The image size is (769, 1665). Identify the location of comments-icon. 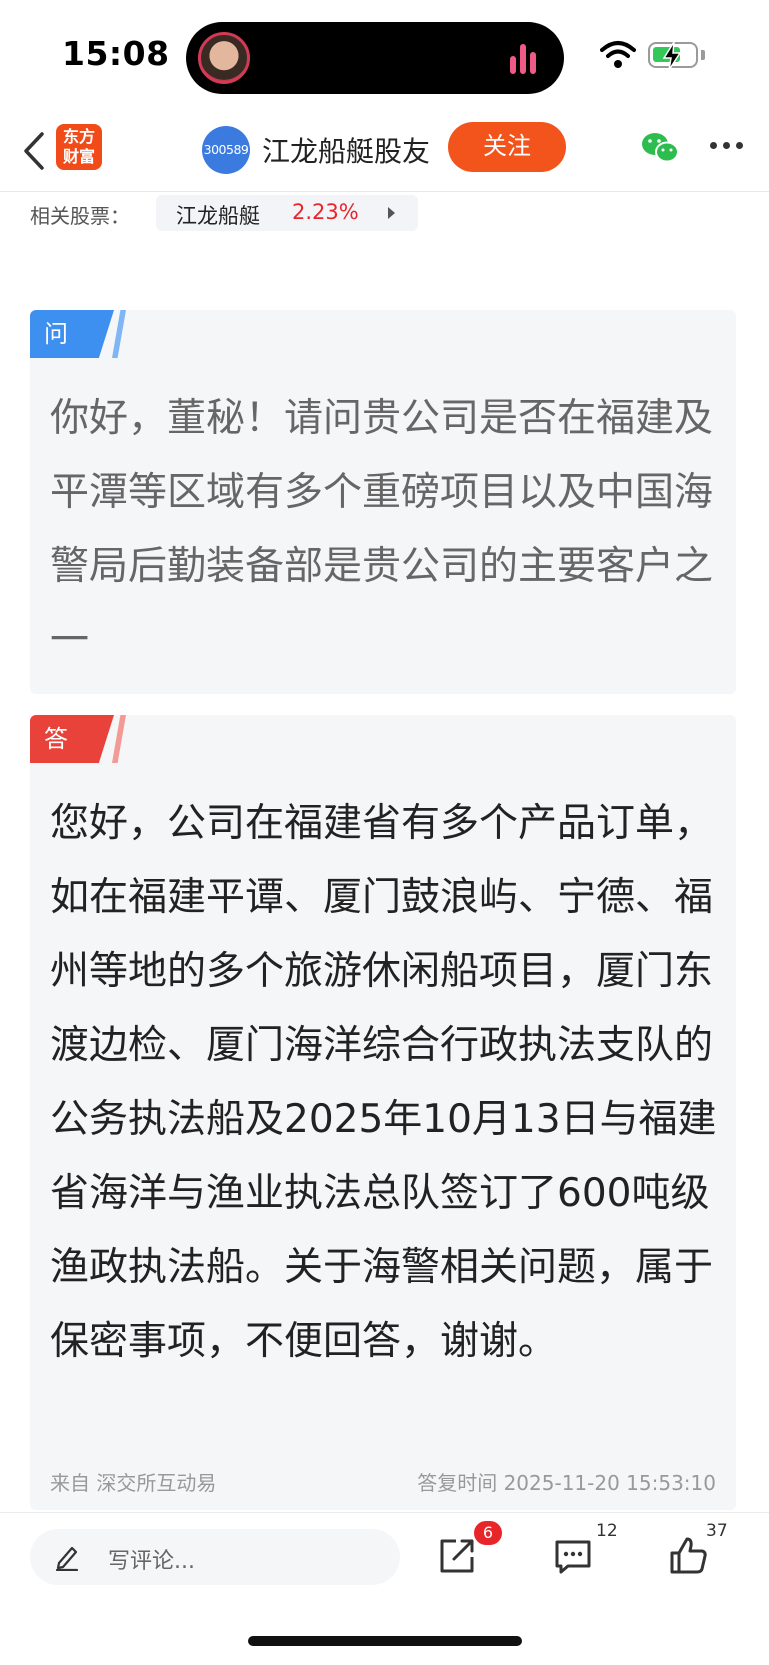
(573, 1556).